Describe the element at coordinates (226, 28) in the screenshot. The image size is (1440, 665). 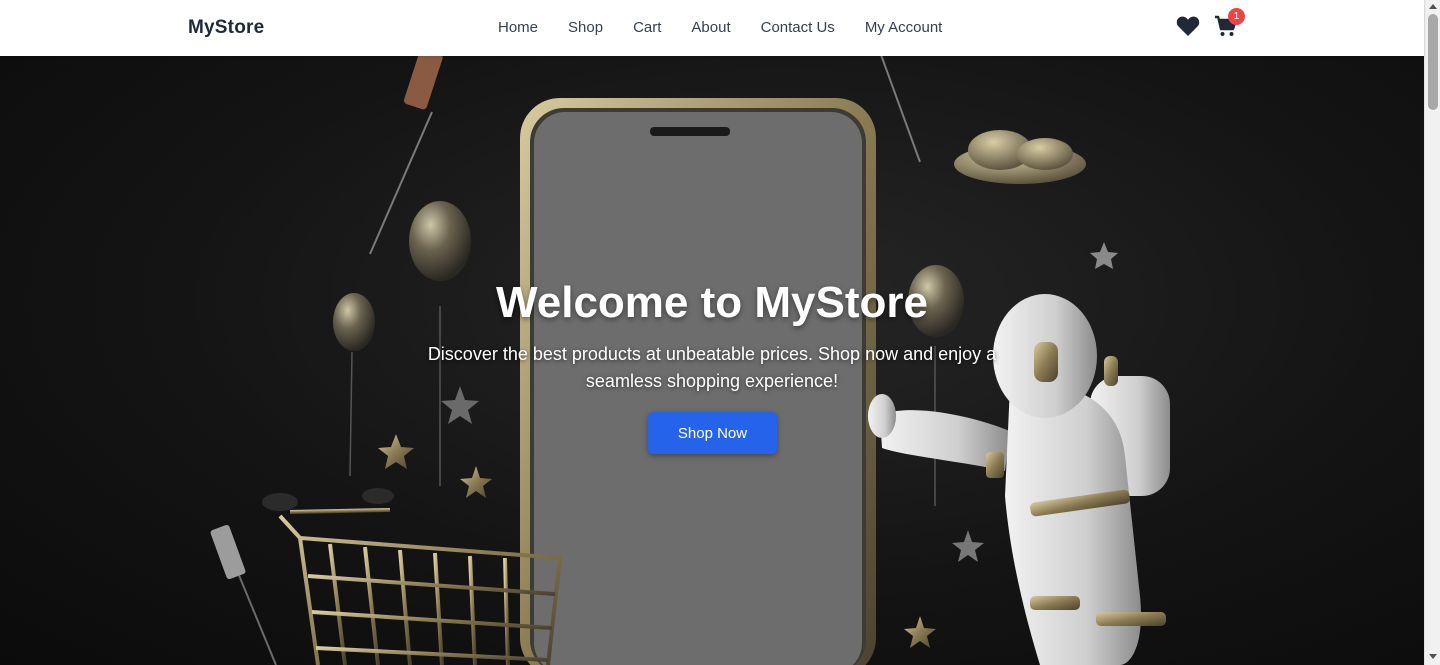
I see `brand-logo: MyStore` at that location.